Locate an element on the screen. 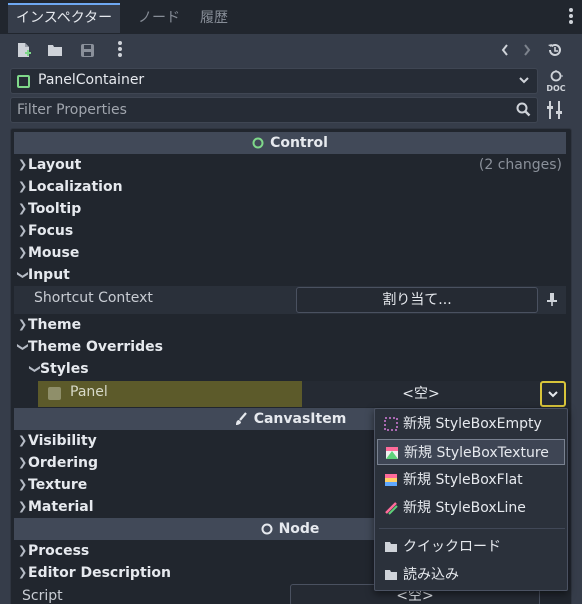  section-control: Control is located at coordinates (290, 143).